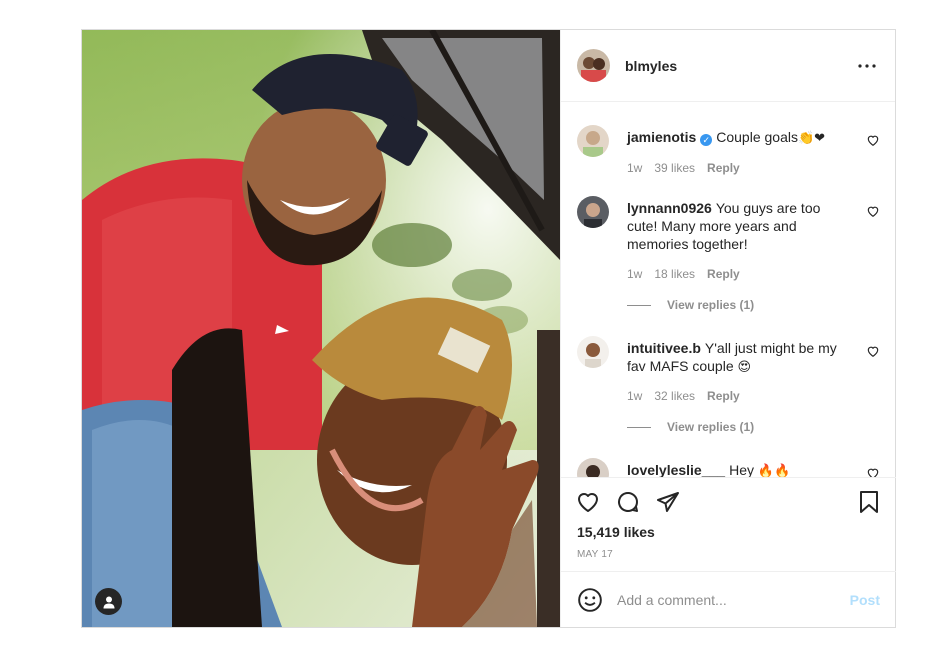 The image size is (939, 648). I want to click on comment-text: lovelyleslie___ Hey 🔥🔥, so click(734, 469).